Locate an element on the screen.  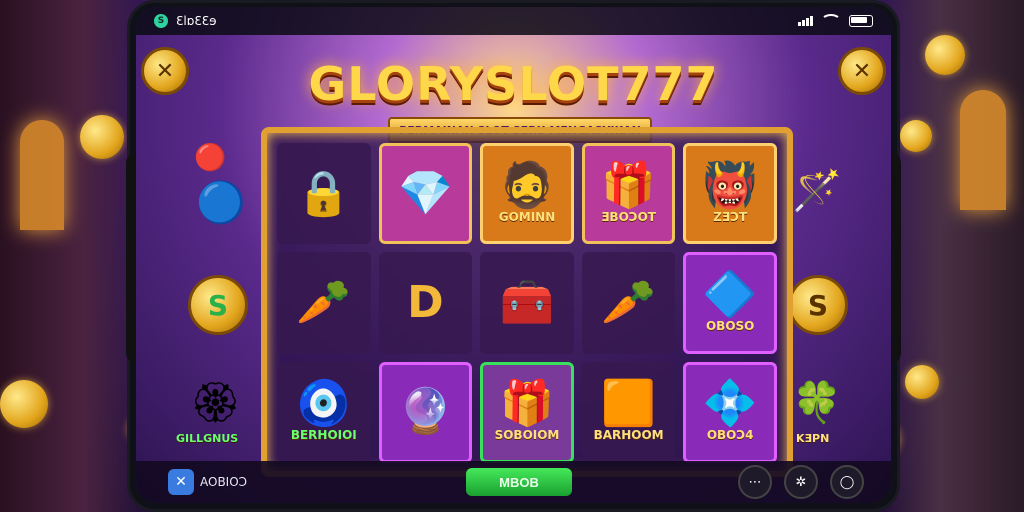
slot-tile: 🧔 GOMINN is located at coordinates (527, 194).